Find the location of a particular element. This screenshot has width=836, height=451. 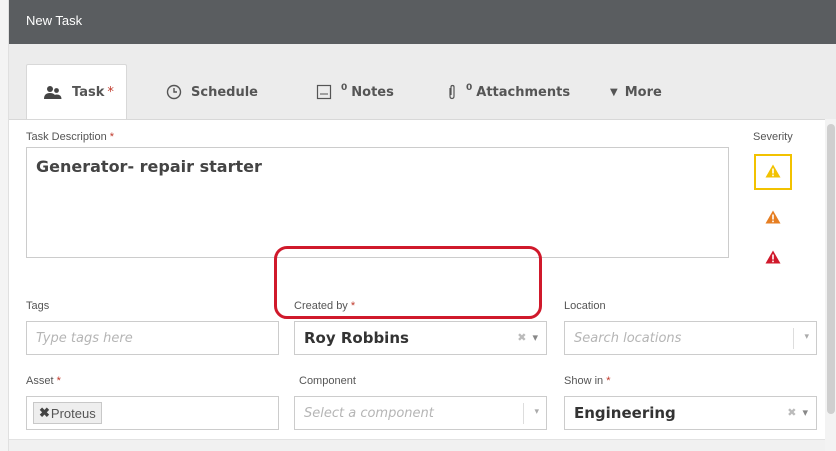

tab-task-required-mark: * is located at coordinates (110, 92).